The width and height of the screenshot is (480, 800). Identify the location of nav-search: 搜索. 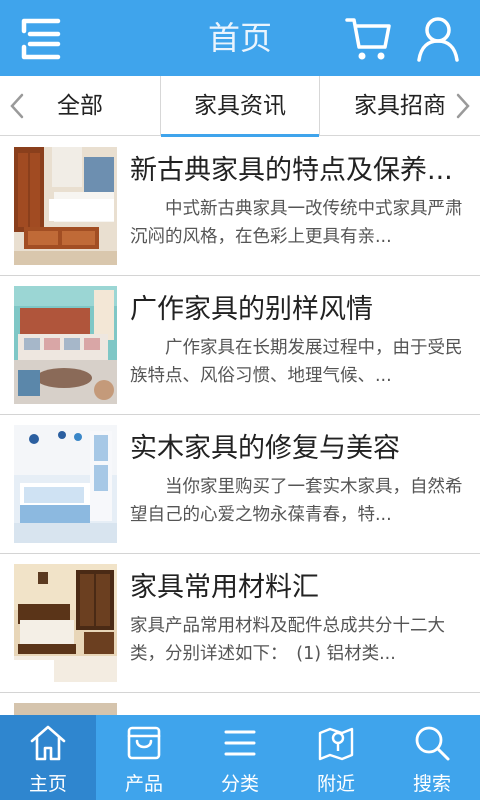
(432, 757).